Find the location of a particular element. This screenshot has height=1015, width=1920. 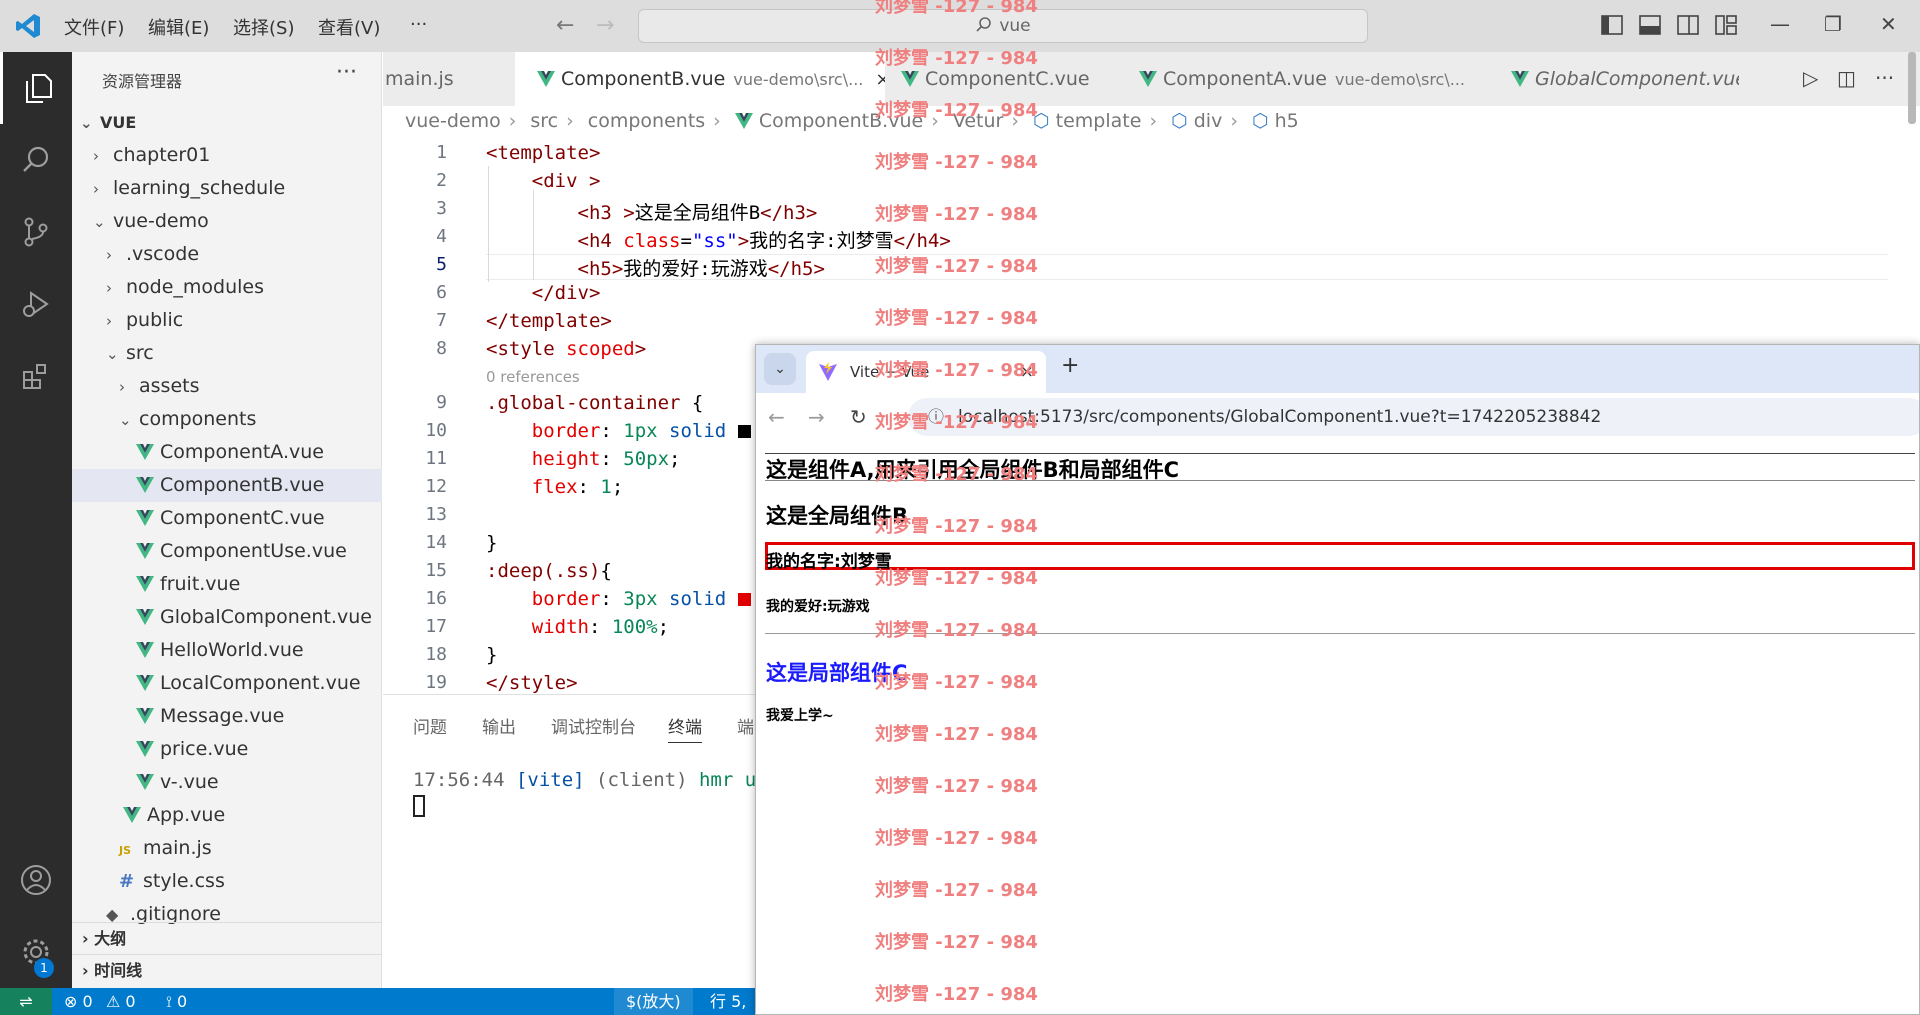

tree-file: ComponentB.vue is located at coordinates (227, 485).